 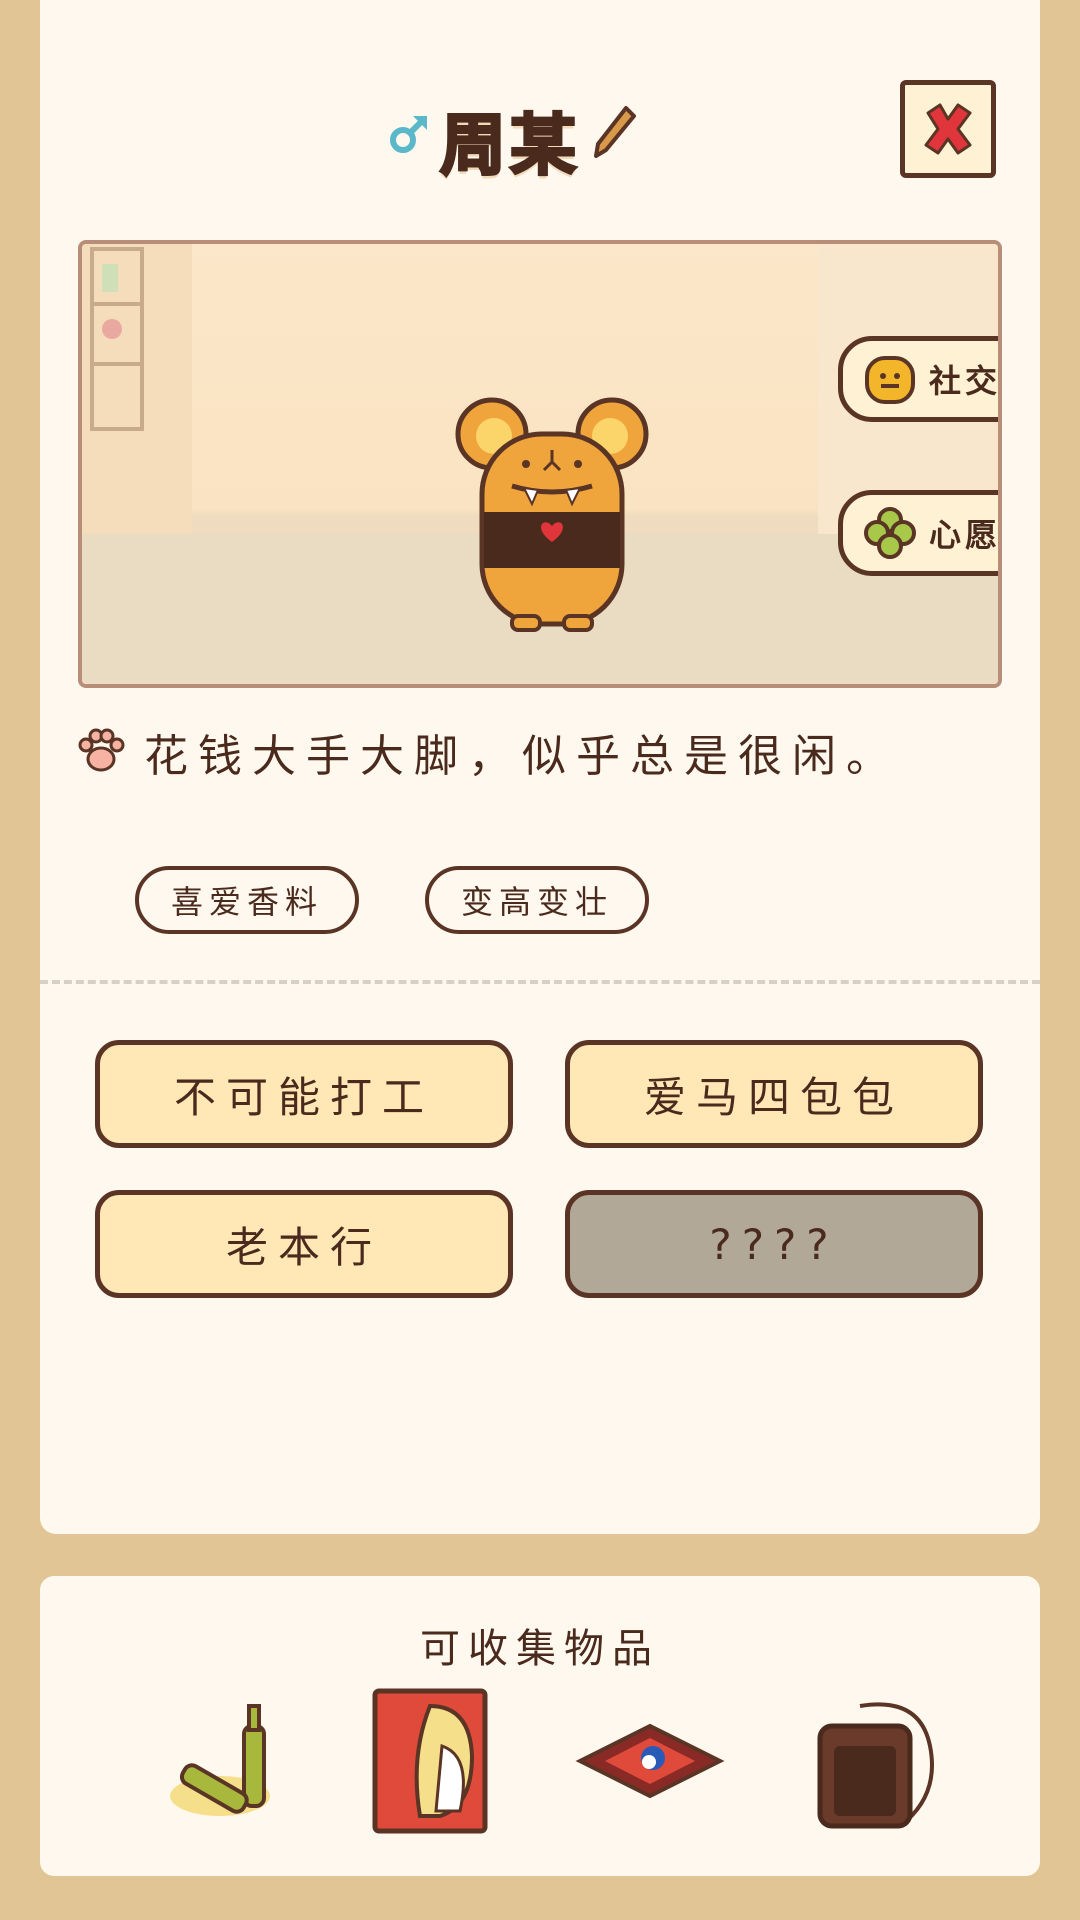 I want to click on collectibles-title: 可收集物品, so click(x=540, y=1649).